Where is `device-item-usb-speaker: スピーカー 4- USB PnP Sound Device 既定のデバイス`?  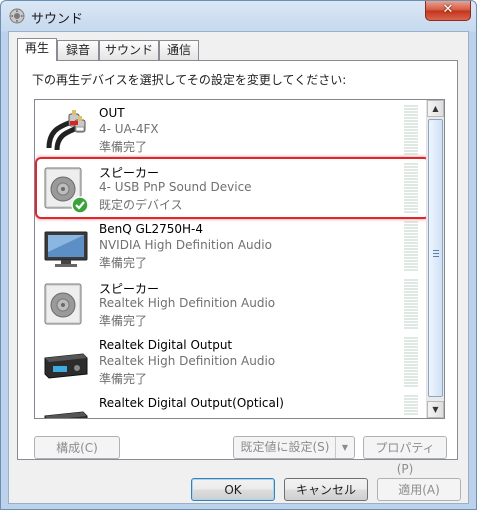 device-item-usb-speaker: スピーカー 4- USB PnP Sound Device 既定のデバイス is located at coordinates (231, 187).